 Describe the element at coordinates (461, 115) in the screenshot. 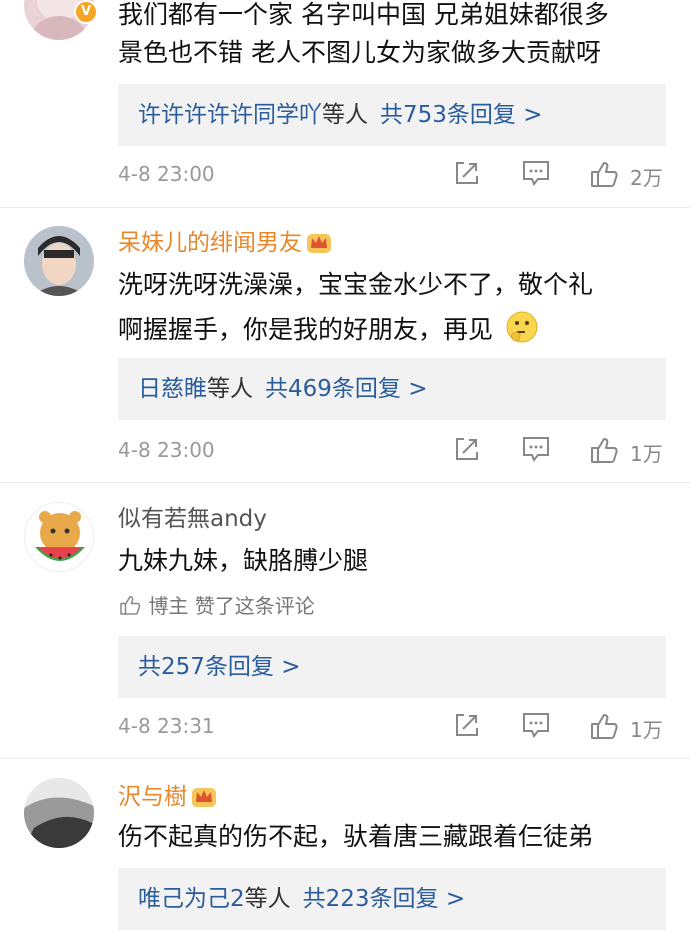

I see `reply-count-link: 共753条回复 >` at that location.